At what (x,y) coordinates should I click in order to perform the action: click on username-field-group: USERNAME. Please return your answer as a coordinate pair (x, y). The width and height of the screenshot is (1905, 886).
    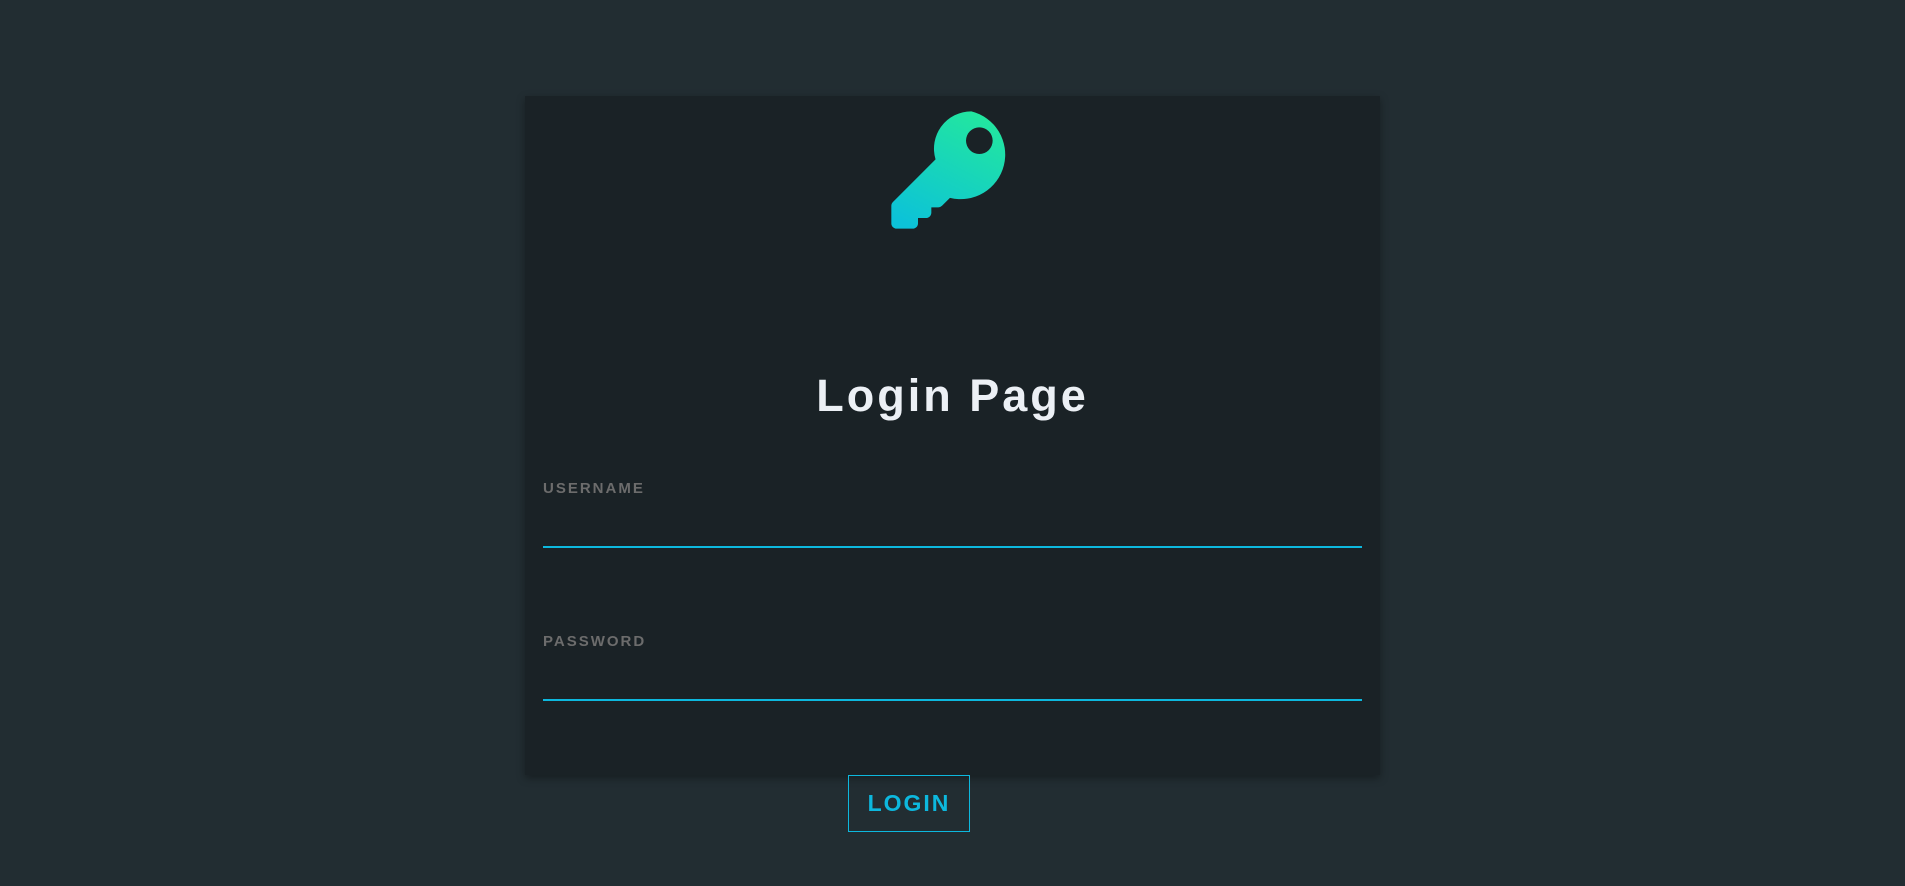
    Looking at the image, I should click on (952, 514).